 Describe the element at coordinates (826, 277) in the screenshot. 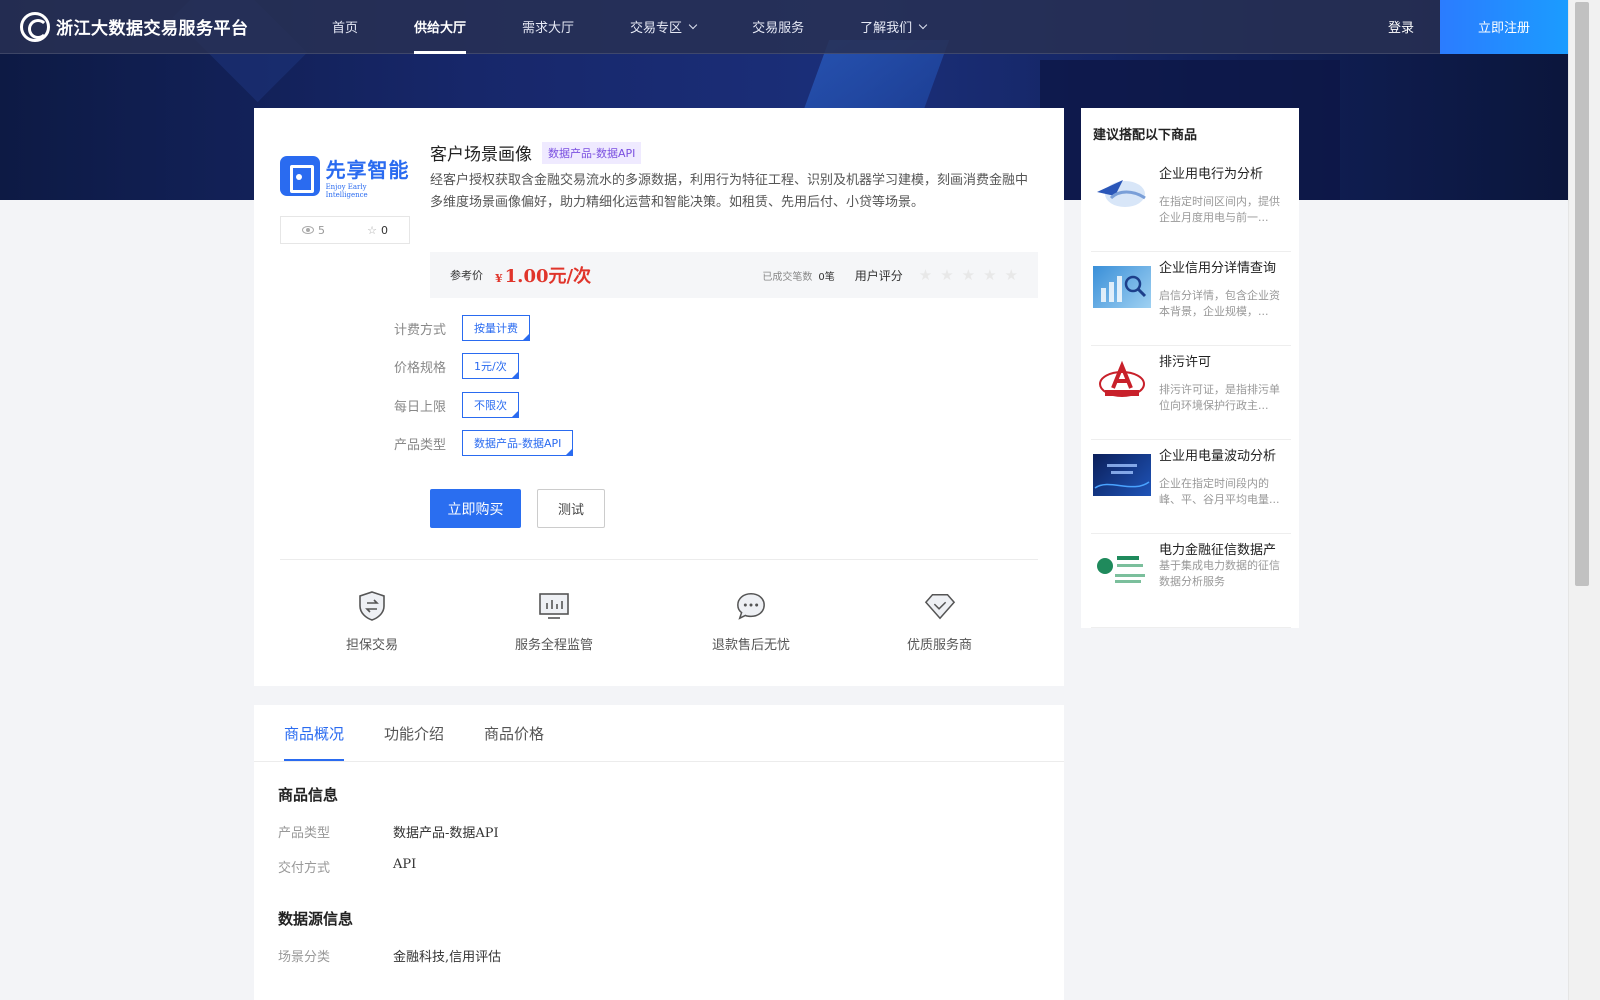

I see `deal-count-value: 0笔` at that location.